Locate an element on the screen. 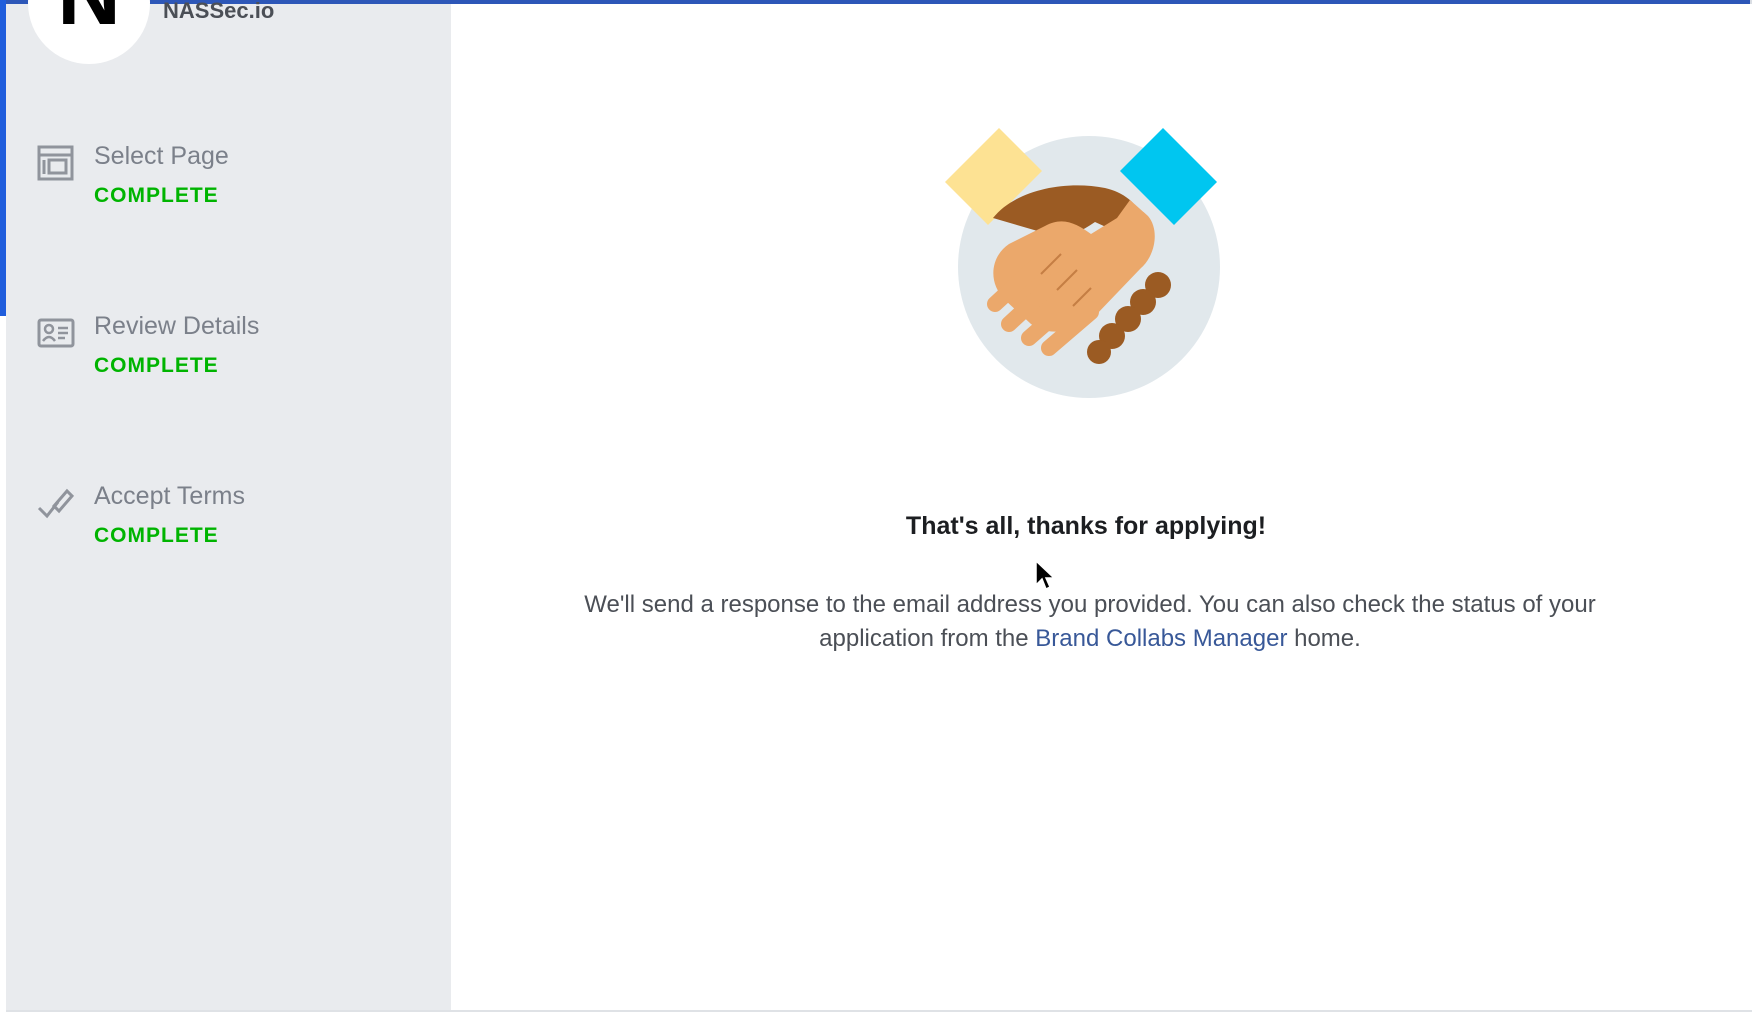 This screenshot has height=1016, width=1752. step-accept-terms: Accept Terms COMPLETE is located at coordinates (236, 522).